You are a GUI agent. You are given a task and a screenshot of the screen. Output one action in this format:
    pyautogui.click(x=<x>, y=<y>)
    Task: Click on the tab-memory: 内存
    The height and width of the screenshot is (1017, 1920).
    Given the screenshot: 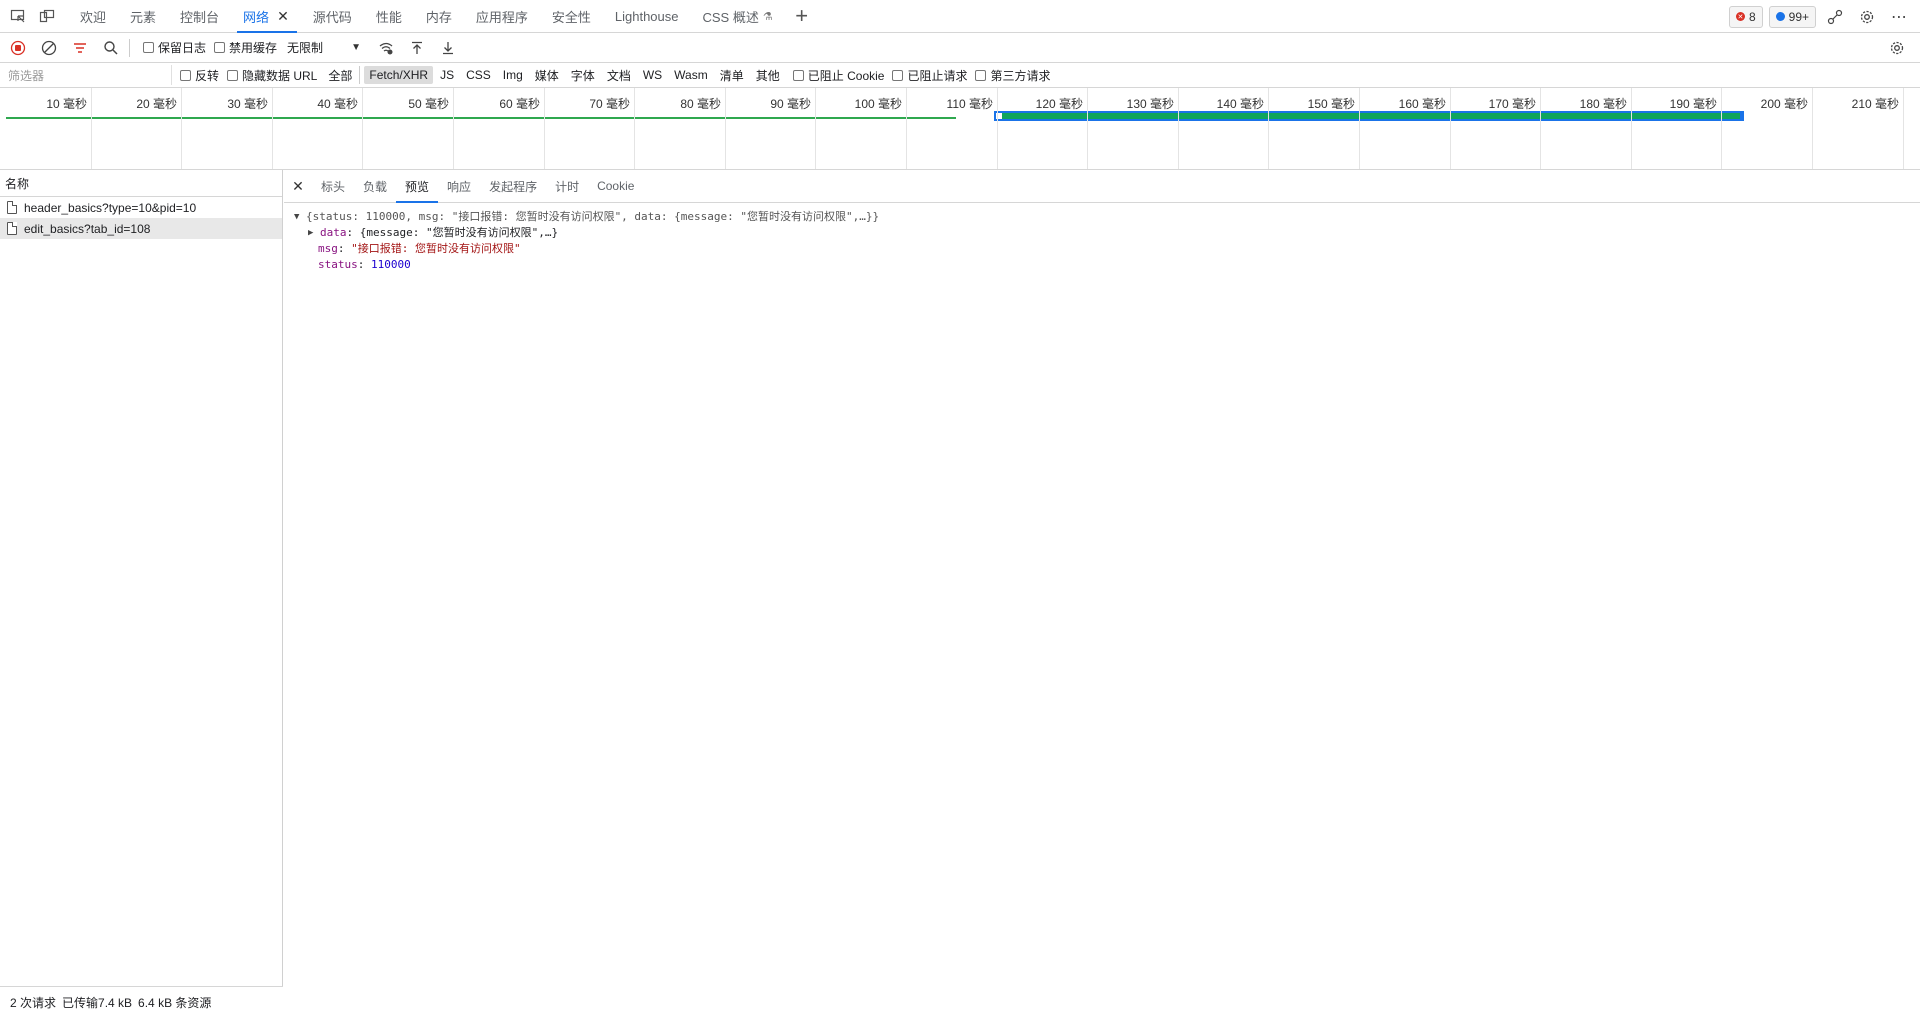 What is the action you would take?
    pyautogui.click(x=439, y=16)
    